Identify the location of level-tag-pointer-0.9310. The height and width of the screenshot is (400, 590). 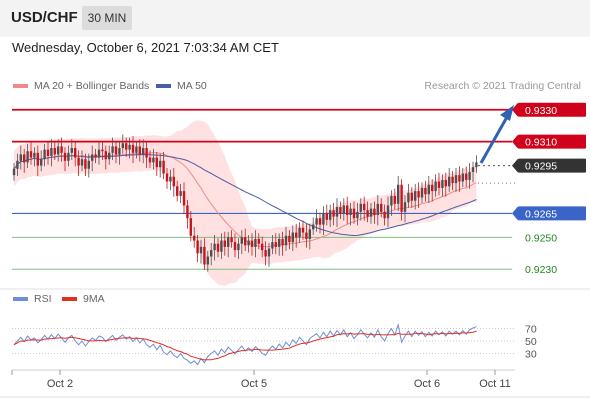
(515, 141).